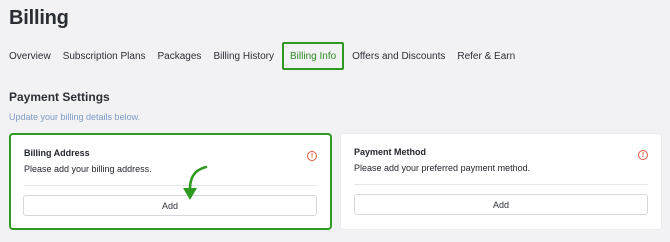  Describe the element at coordinates (57, 153) in the screenshot. I see `billing-address-title: Billing Address` at that location.